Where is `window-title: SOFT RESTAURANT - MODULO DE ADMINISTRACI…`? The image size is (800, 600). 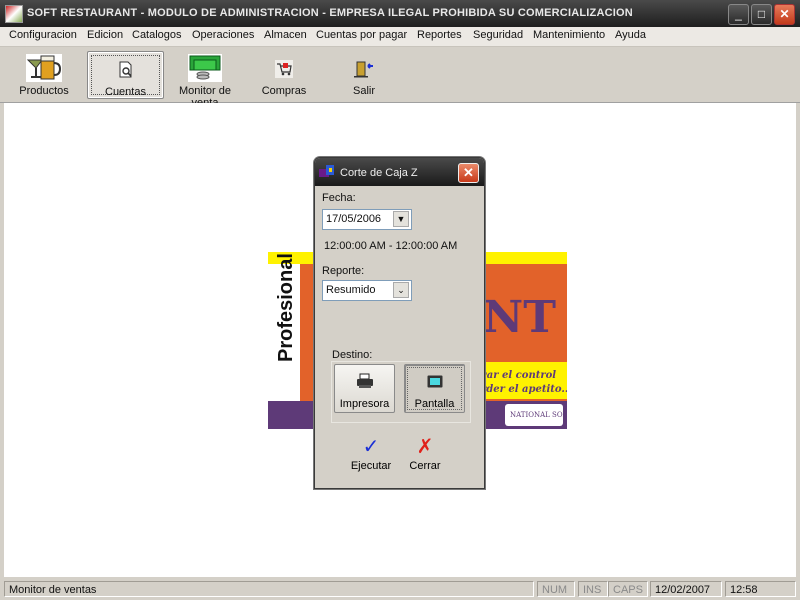
window-title: SOFT RESTAURANT - MODULO DE ADMINISTRACI… is located at coordinates (330, 13).